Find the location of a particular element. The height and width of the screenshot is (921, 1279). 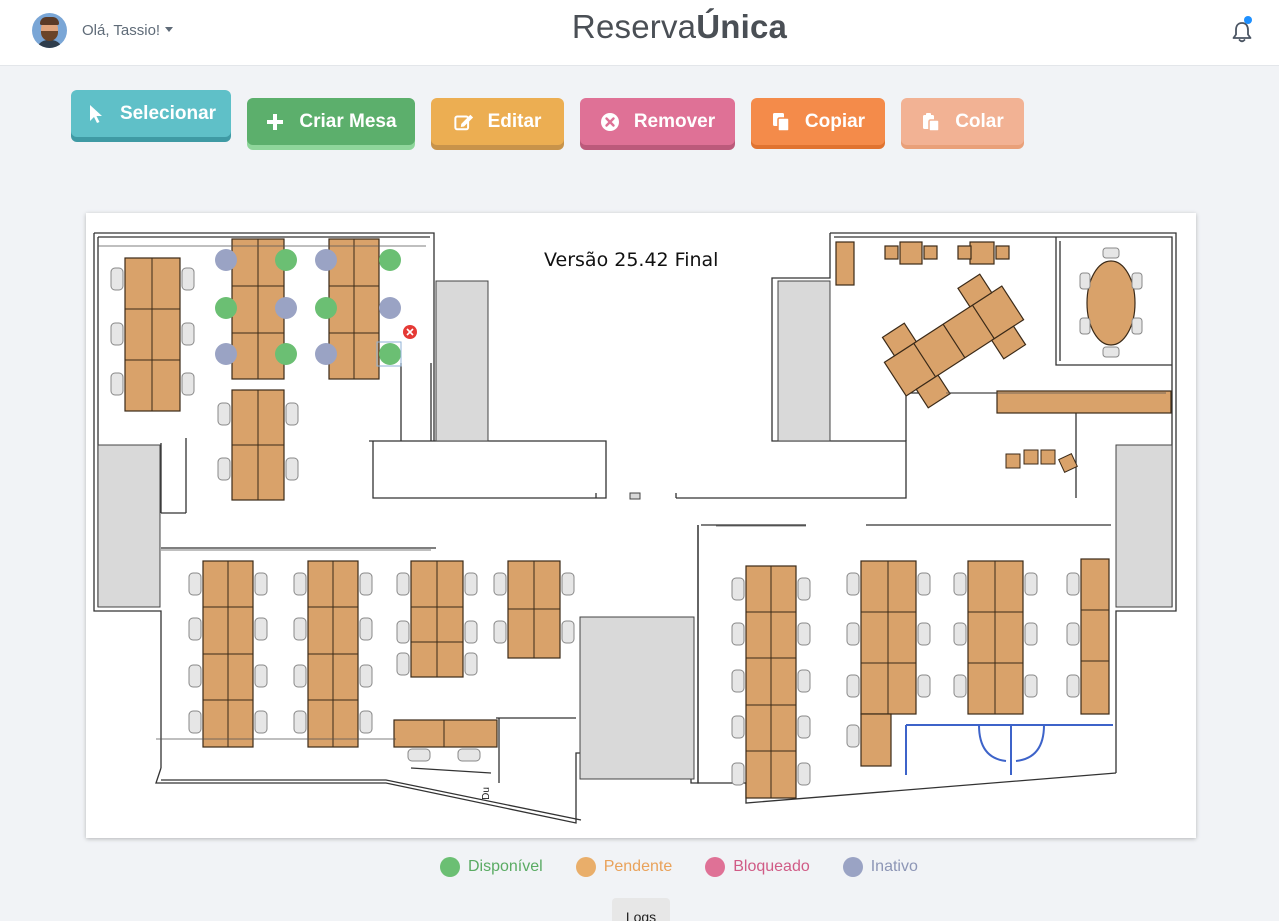

delete-seat-icon is located at coordinates (410, 332).